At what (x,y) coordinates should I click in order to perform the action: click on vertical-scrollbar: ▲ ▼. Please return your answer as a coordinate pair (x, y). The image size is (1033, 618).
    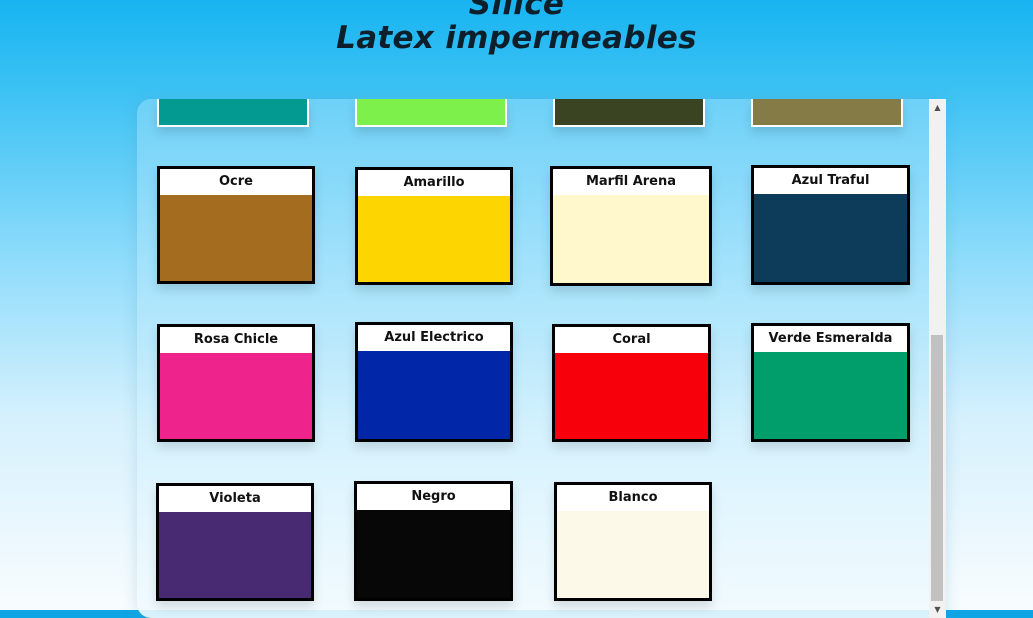
    Looking at the image, I should click on (937, 358).